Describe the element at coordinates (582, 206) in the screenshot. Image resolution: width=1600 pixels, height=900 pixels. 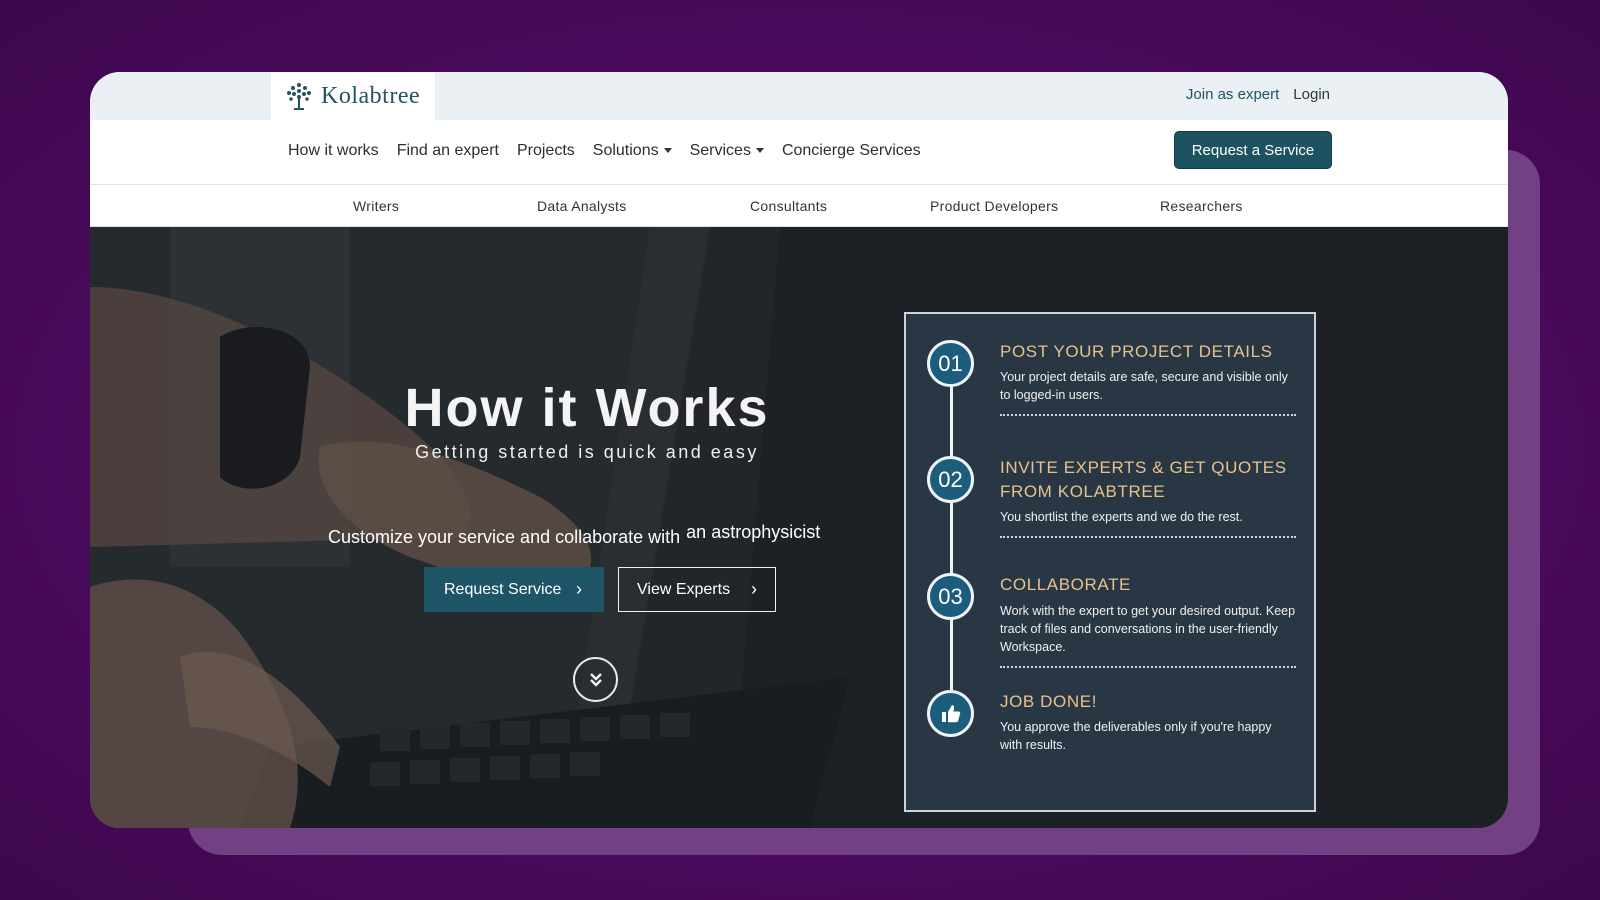
I see `category-data-analysts: Data Analysts` at that location.